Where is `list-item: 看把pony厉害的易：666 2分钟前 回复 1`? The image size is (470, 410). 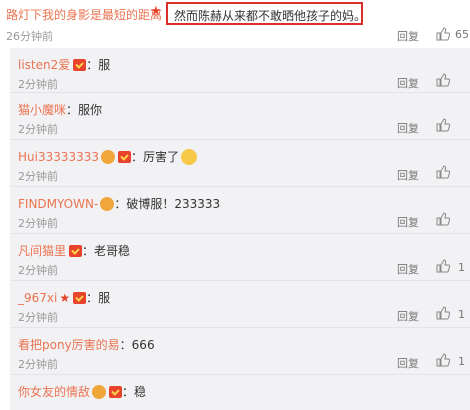 list-item: 看把pony厉害的易：666 2分钟前 回复 1 is located at coordinates (240, 351).